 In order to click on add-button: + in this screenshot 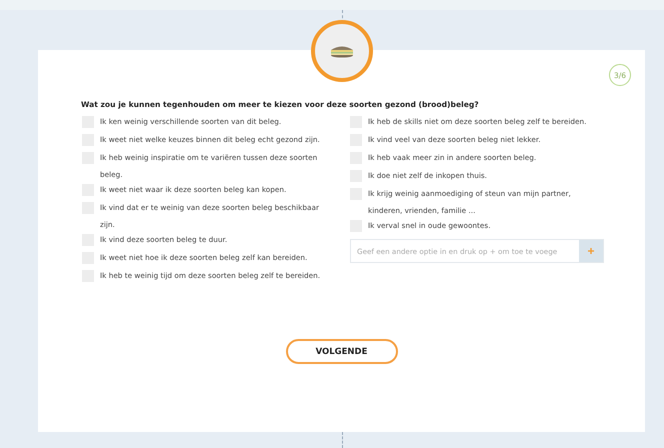, I will do `click(591, 251)`.